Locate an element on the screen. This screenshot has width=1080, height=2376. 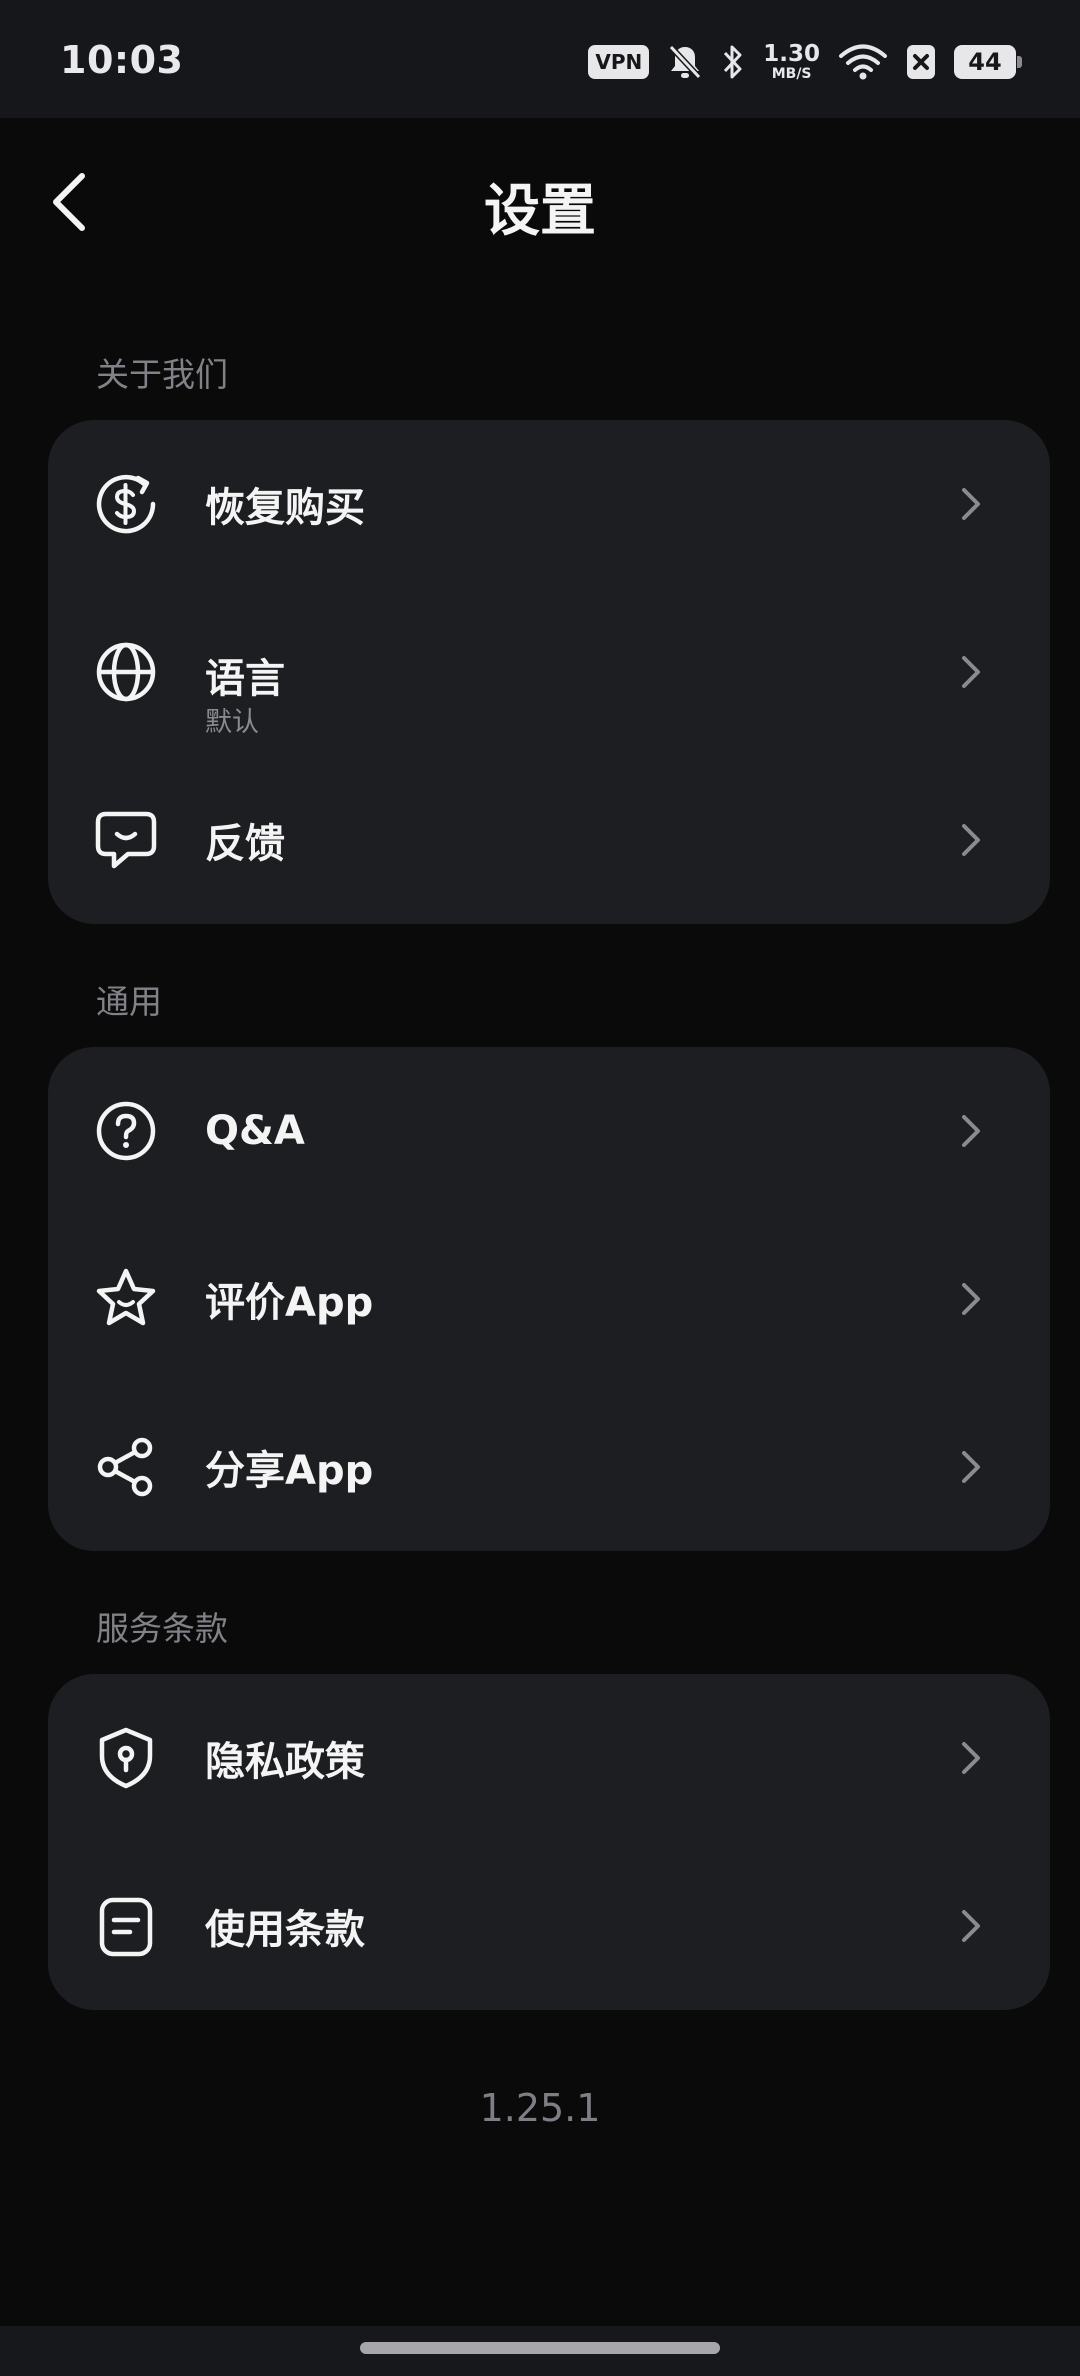
section-label-terms: 服务条款 is located at coordinates (162, 1628).